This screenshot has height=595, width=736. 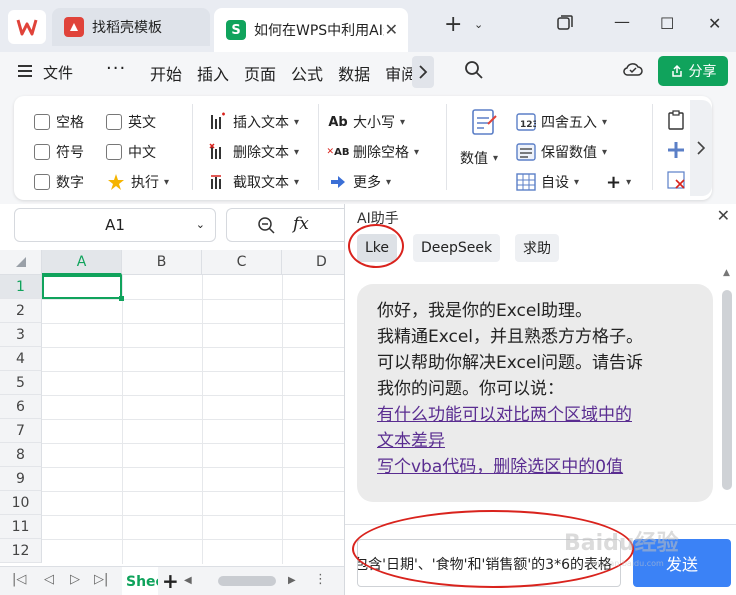 I want to click on row-header: 3, so click(x=21, y=335).